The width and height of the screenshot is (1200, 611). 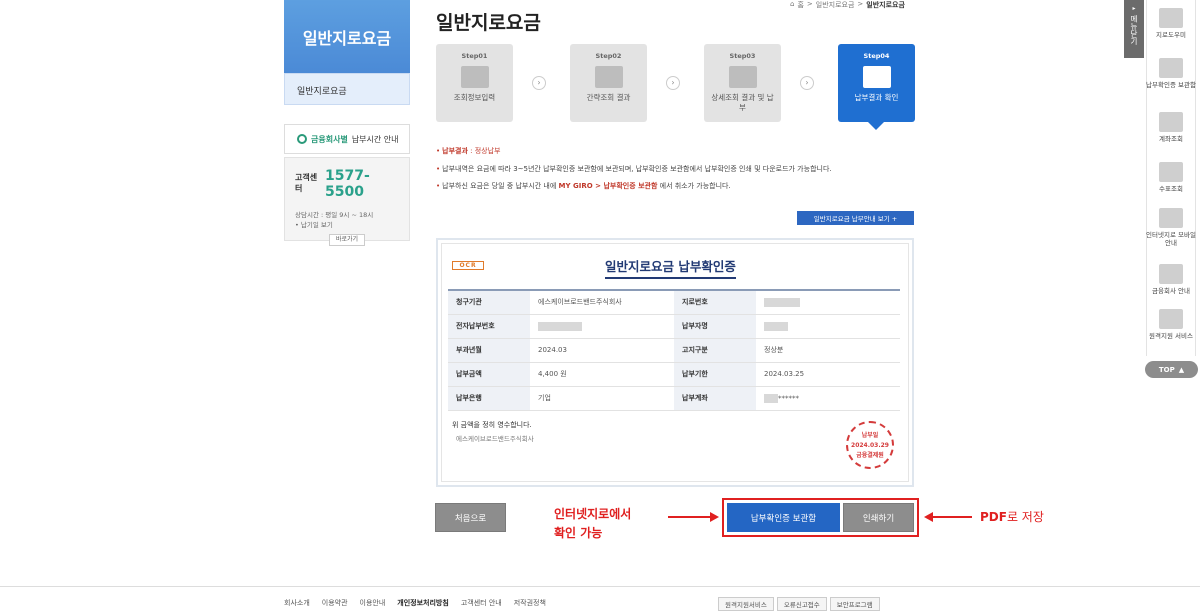 I want to click on quickmenu-remote-support: 원격지원 서비스, so click(x=1171, y=324).